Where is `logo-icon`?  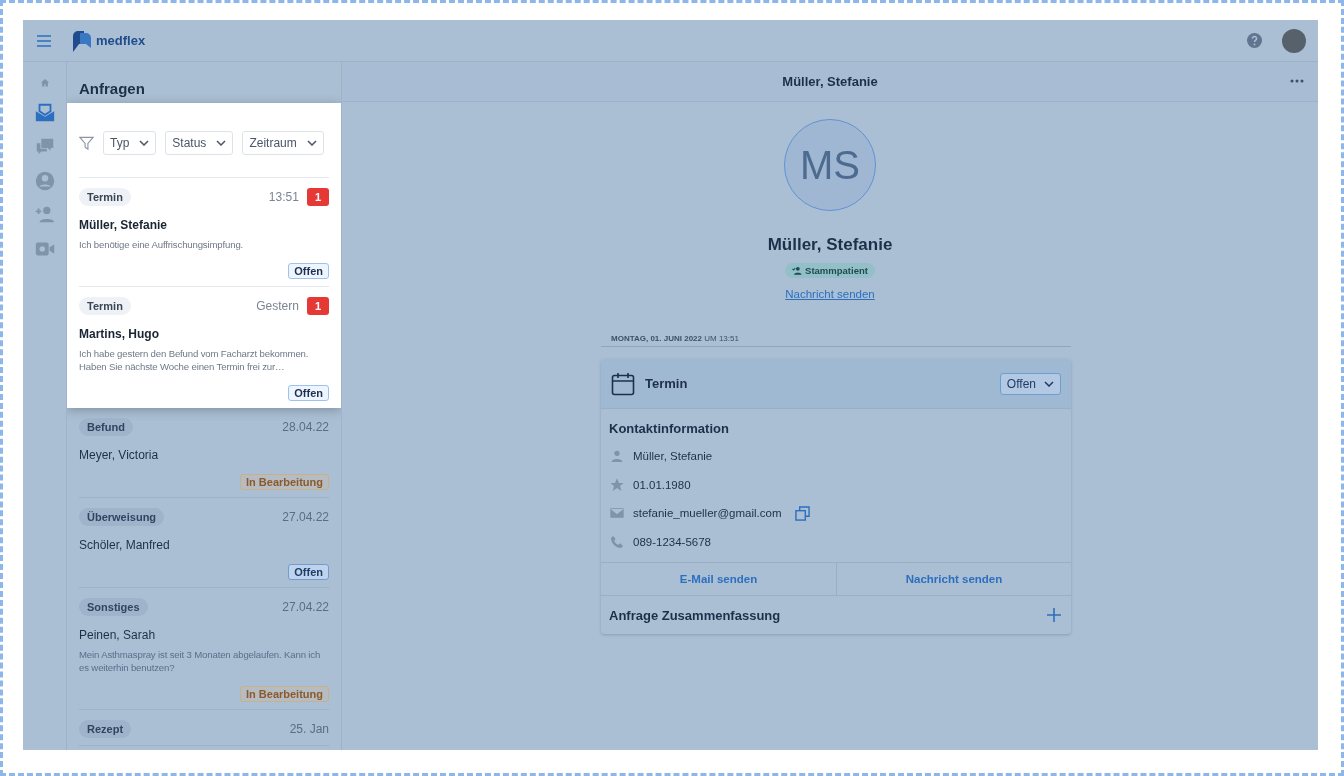
logo-icon is located at coordinates (82, 40).